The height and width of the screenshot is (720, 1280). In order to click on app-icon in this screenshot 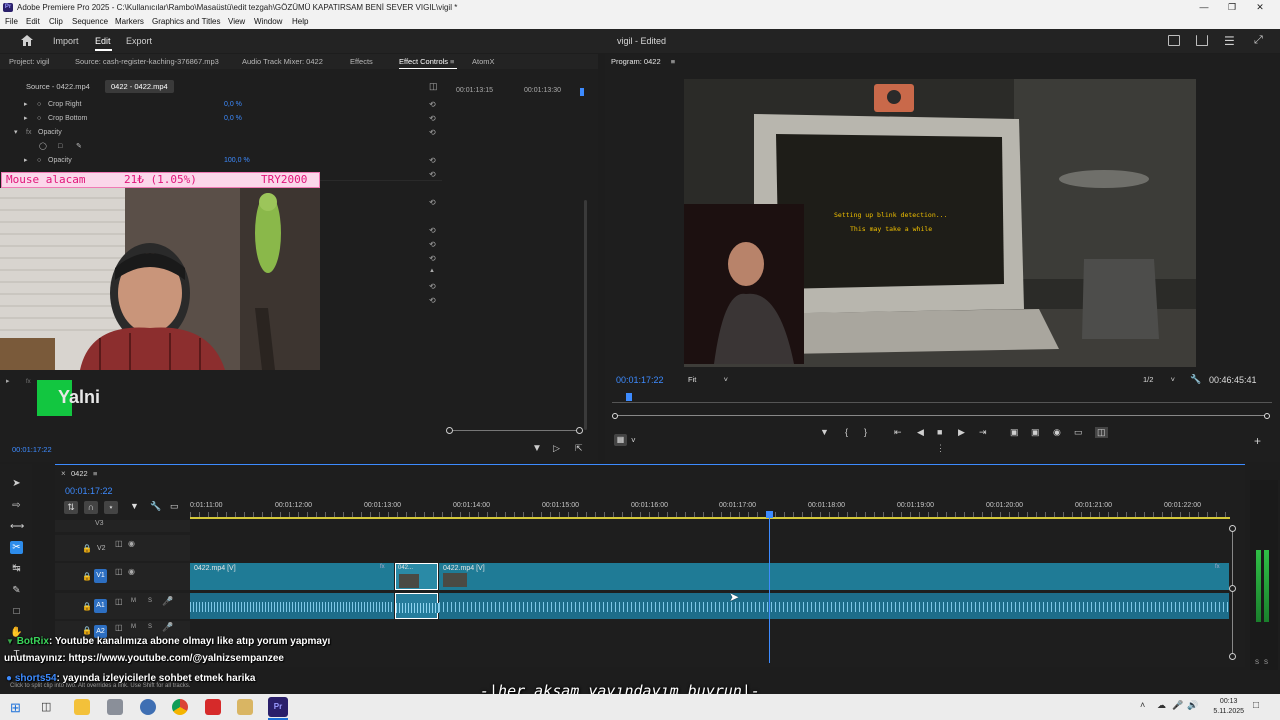, I will do `click(115, 707)`.